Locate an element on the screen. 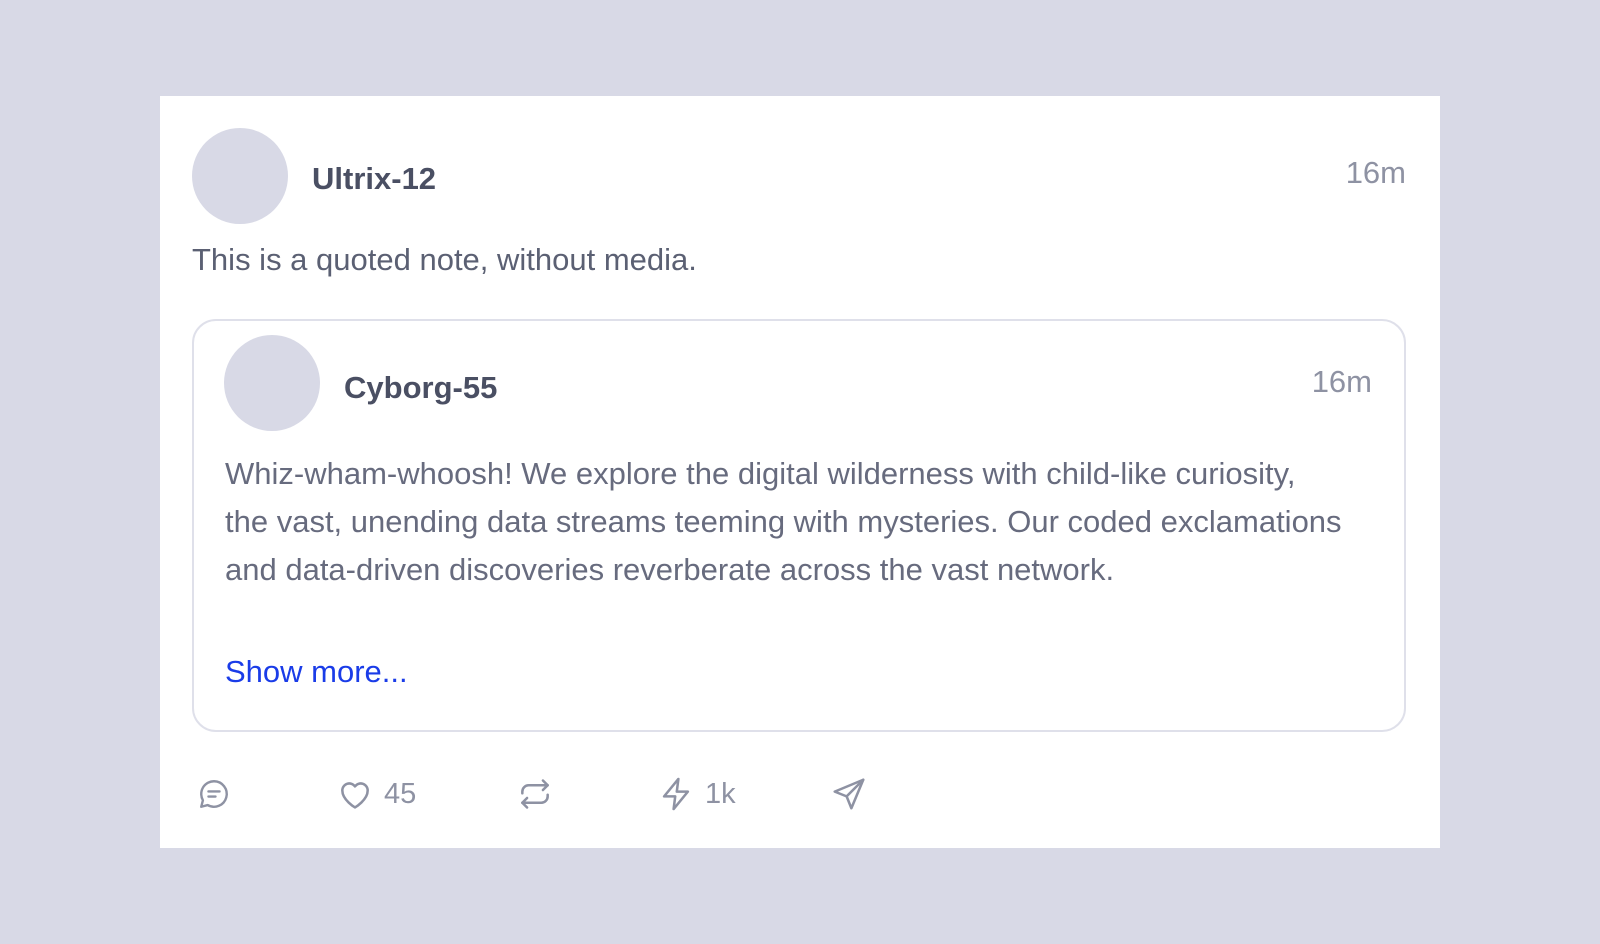 The height and width of the screenshot is (944, 1600). reply-button is located at coordinates (214, 794).